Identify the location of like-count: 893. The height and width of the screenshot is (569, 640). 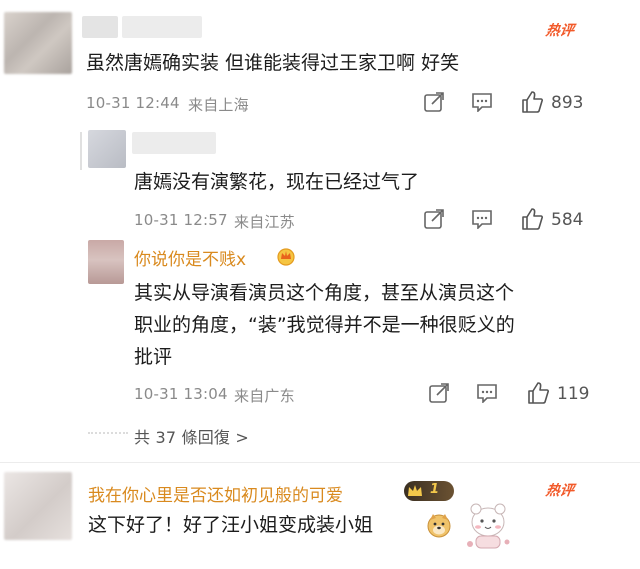
(567, 103).